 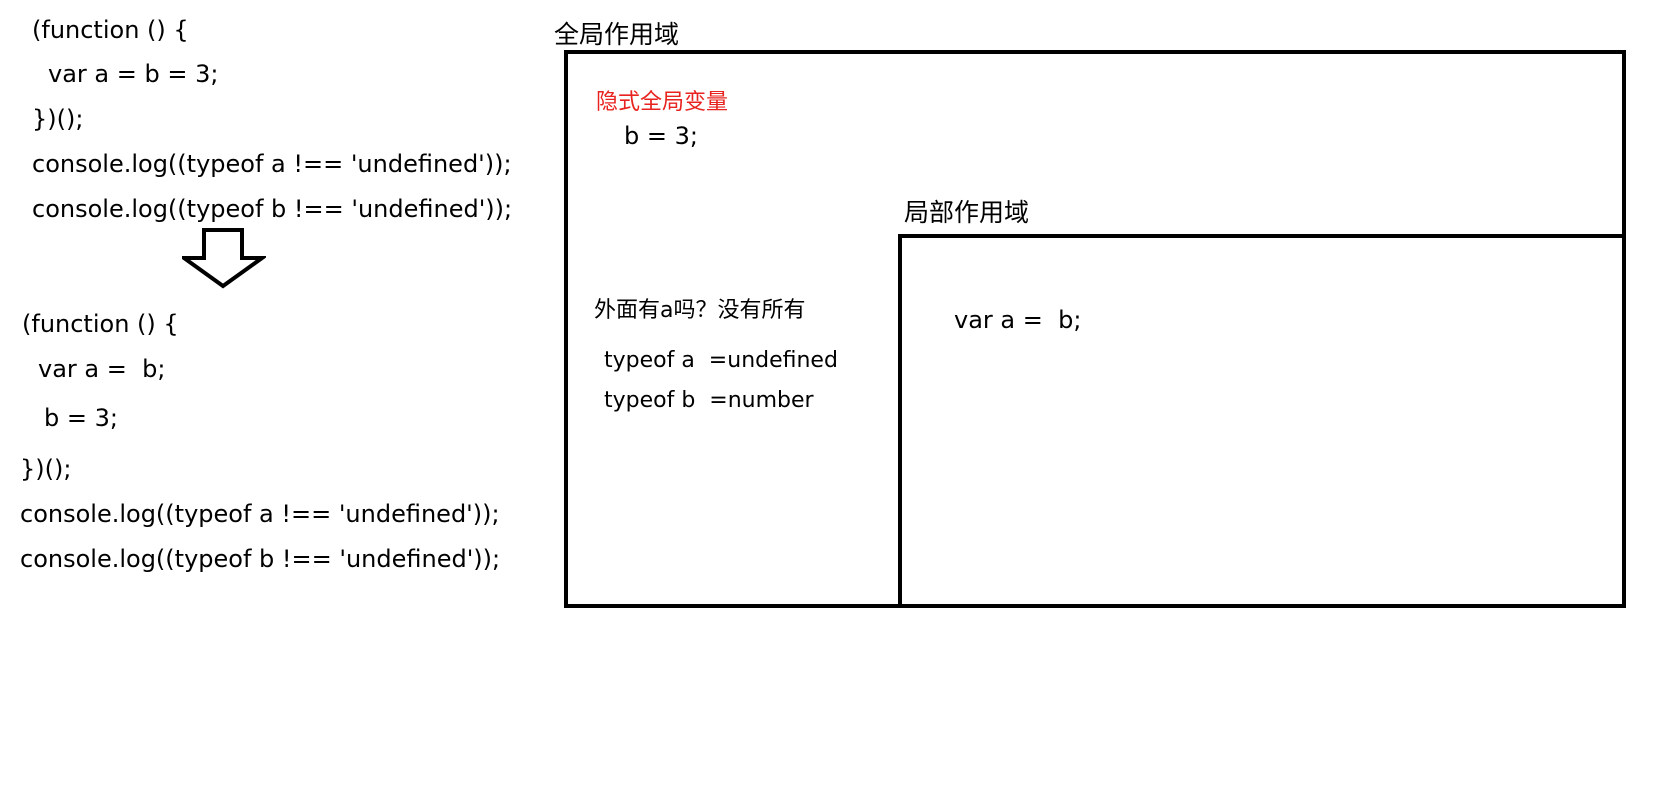 What do you see at coordinates (133, 74) in the screenshot?
I see `code-line: var a = b = 3;` at bounding box center [133, 74].